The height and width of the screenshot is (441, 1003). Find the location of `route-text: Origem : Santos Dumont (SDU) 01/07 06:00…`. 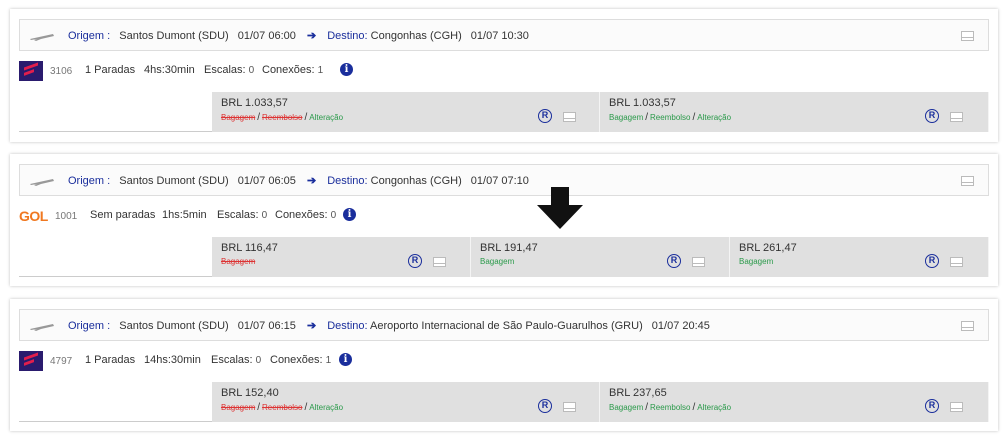

route-text: Origem : Santos Dumont (SDU) 01/07 06:00… is located at coordinates (298, 36).